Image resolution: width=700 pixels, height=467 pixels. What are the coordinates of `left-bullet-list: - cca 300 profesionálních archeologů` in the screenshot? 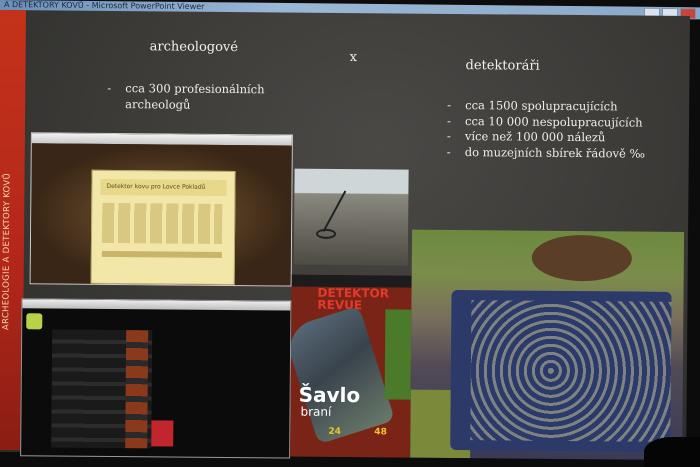 It's located at (196, 96).